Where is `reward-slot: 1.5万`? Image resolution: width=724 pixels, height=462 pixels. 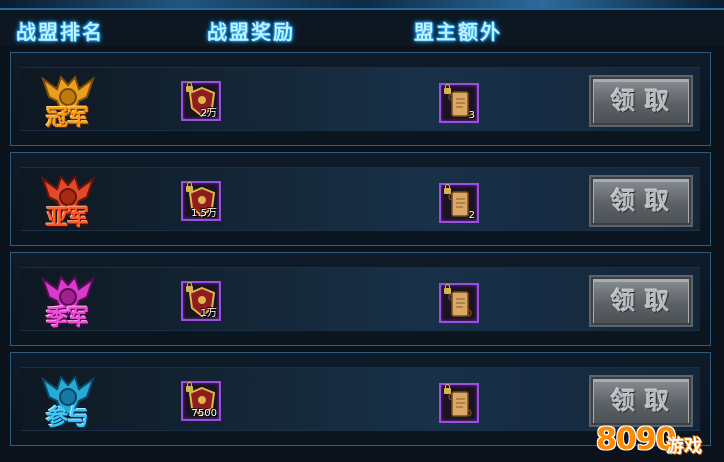
reward-slot: 1.5万 is located at coordinates (201, 201).